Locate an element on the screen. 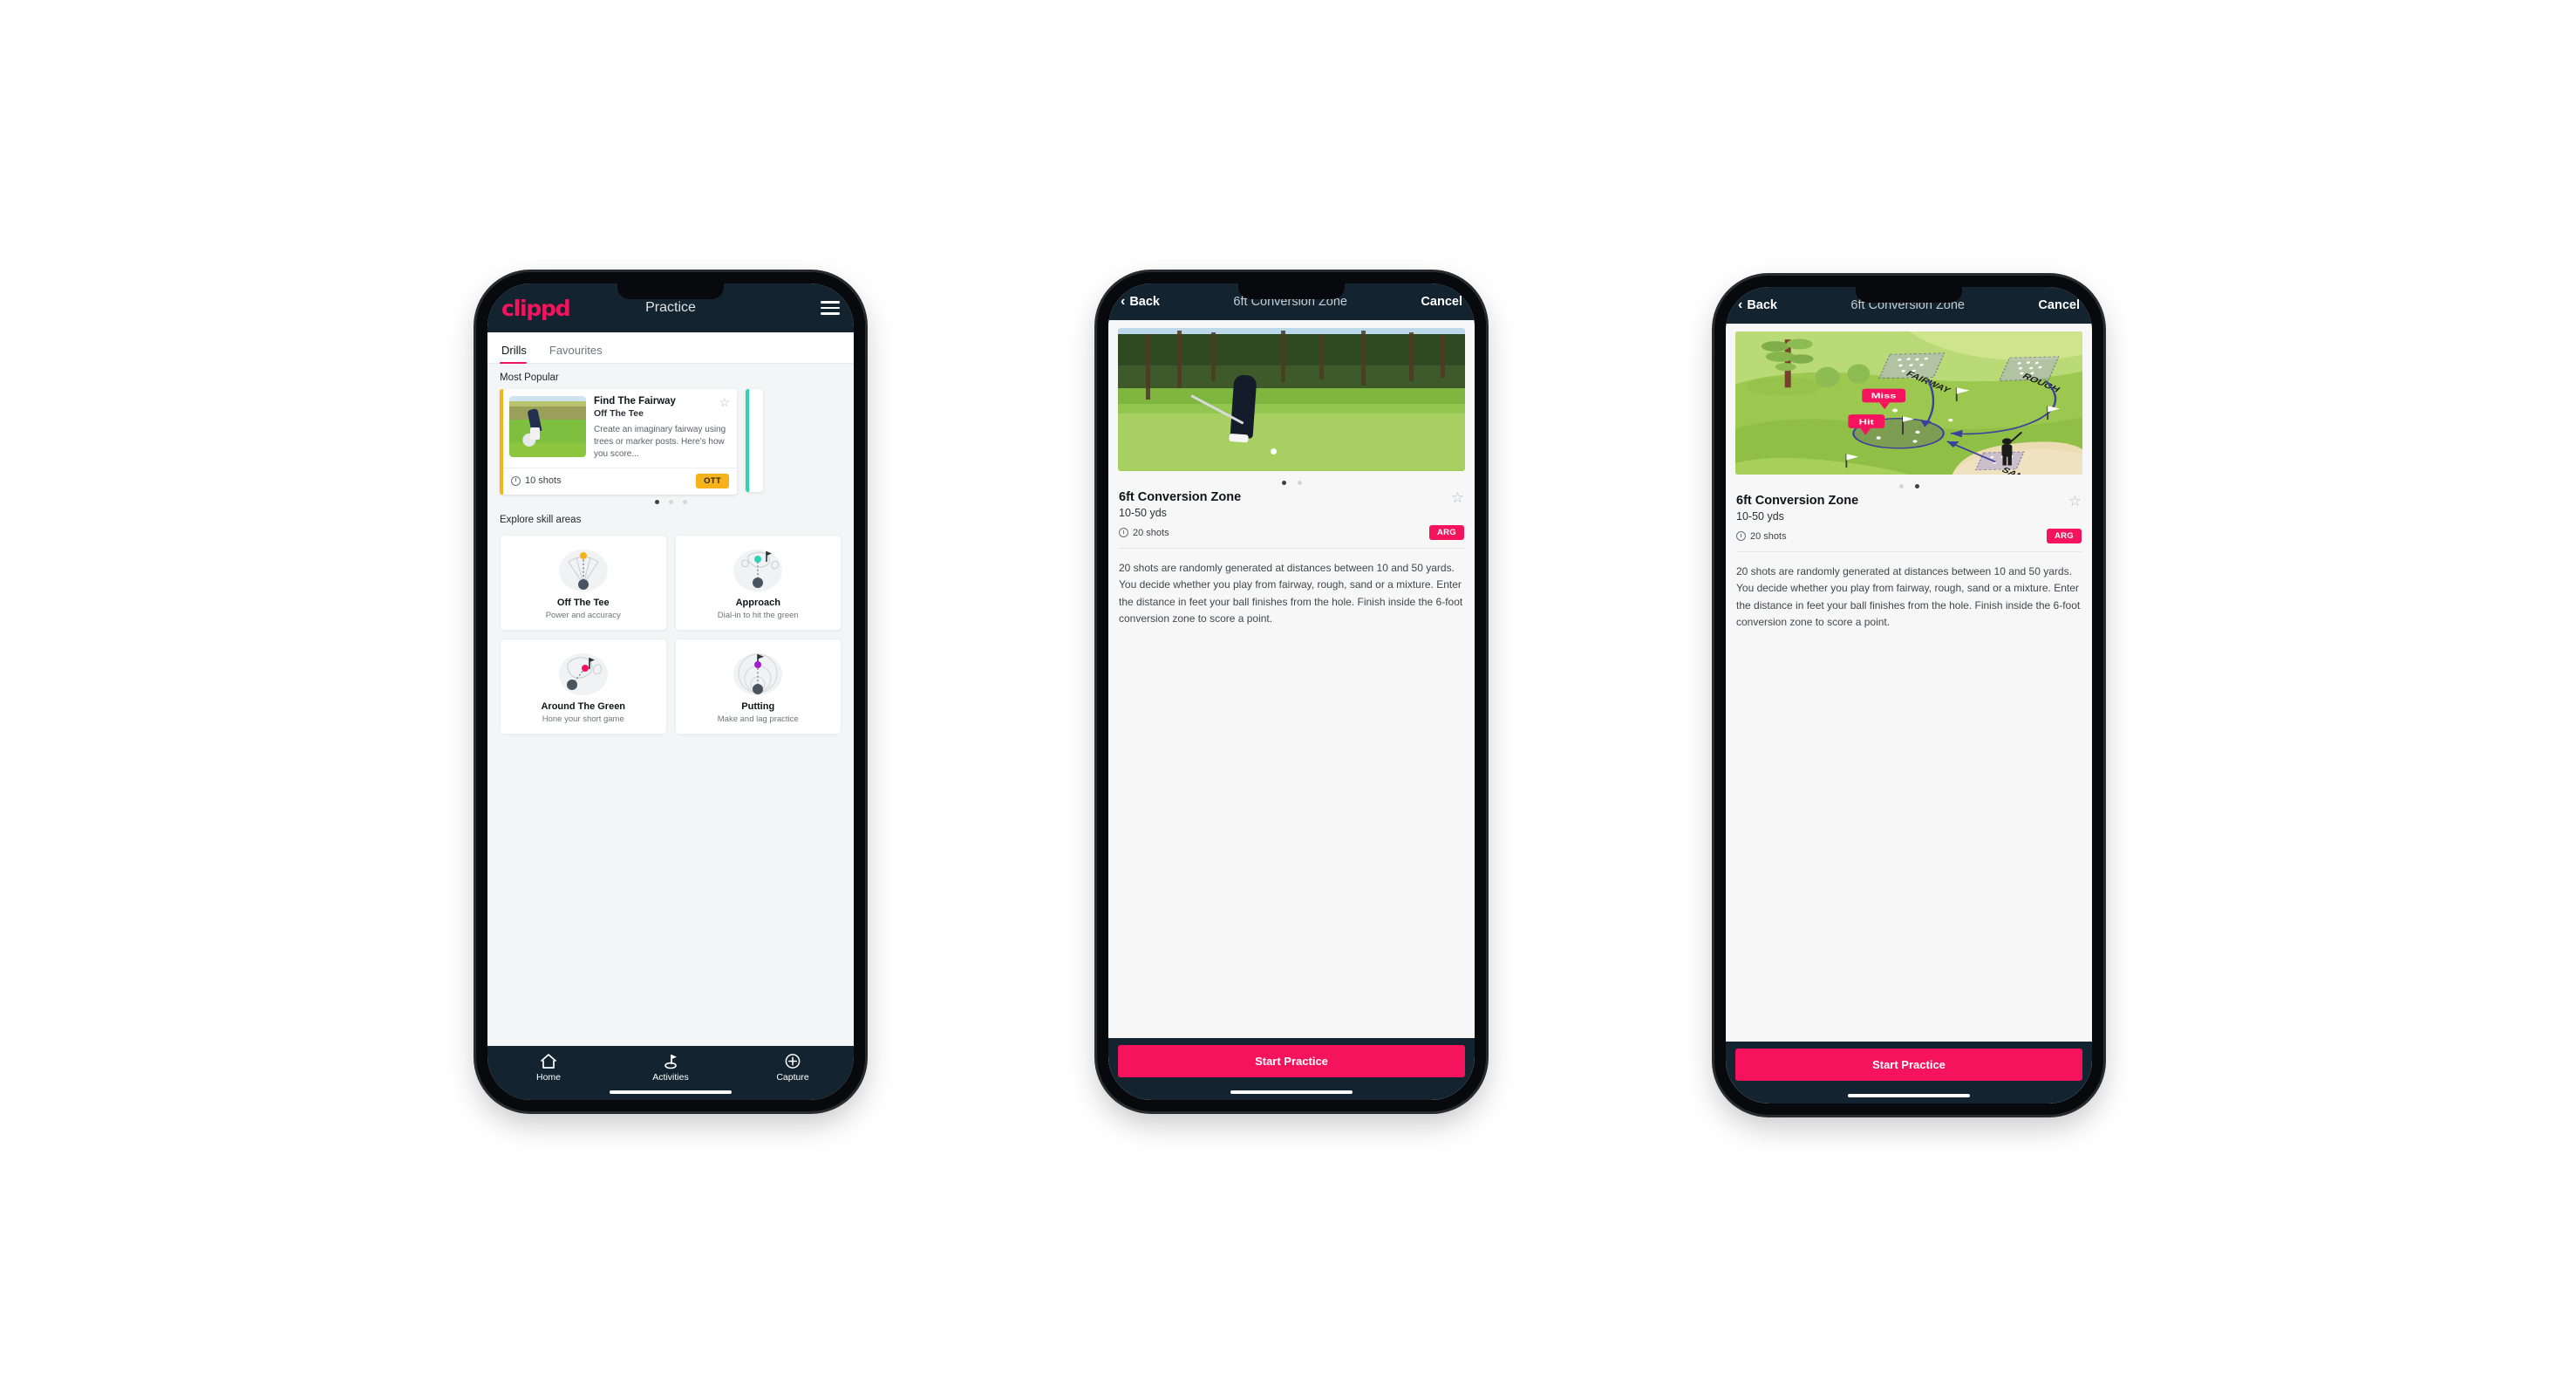  tab-label: Activities is located at coordinates (670, 1077).